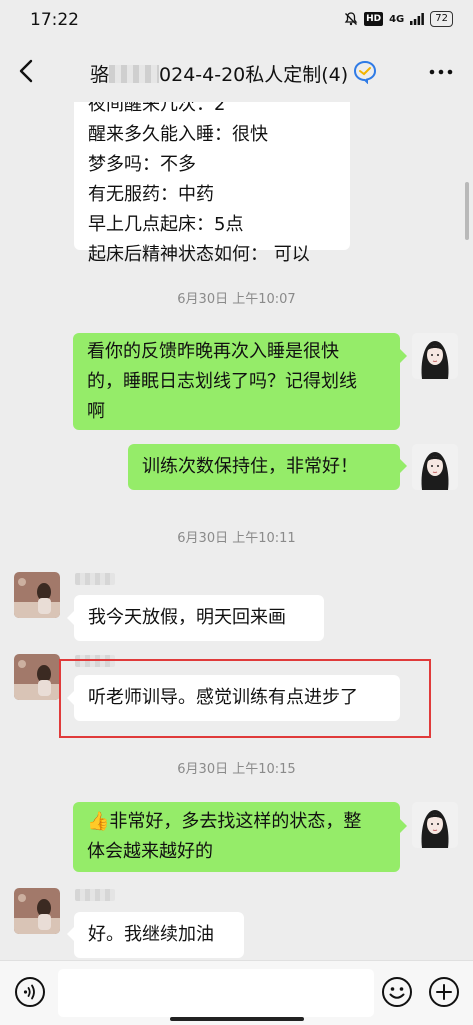 The width and height of the screenshot is (473, 1025). I want to click on thumbs-up-emoji: 👍, so click(98, 821).